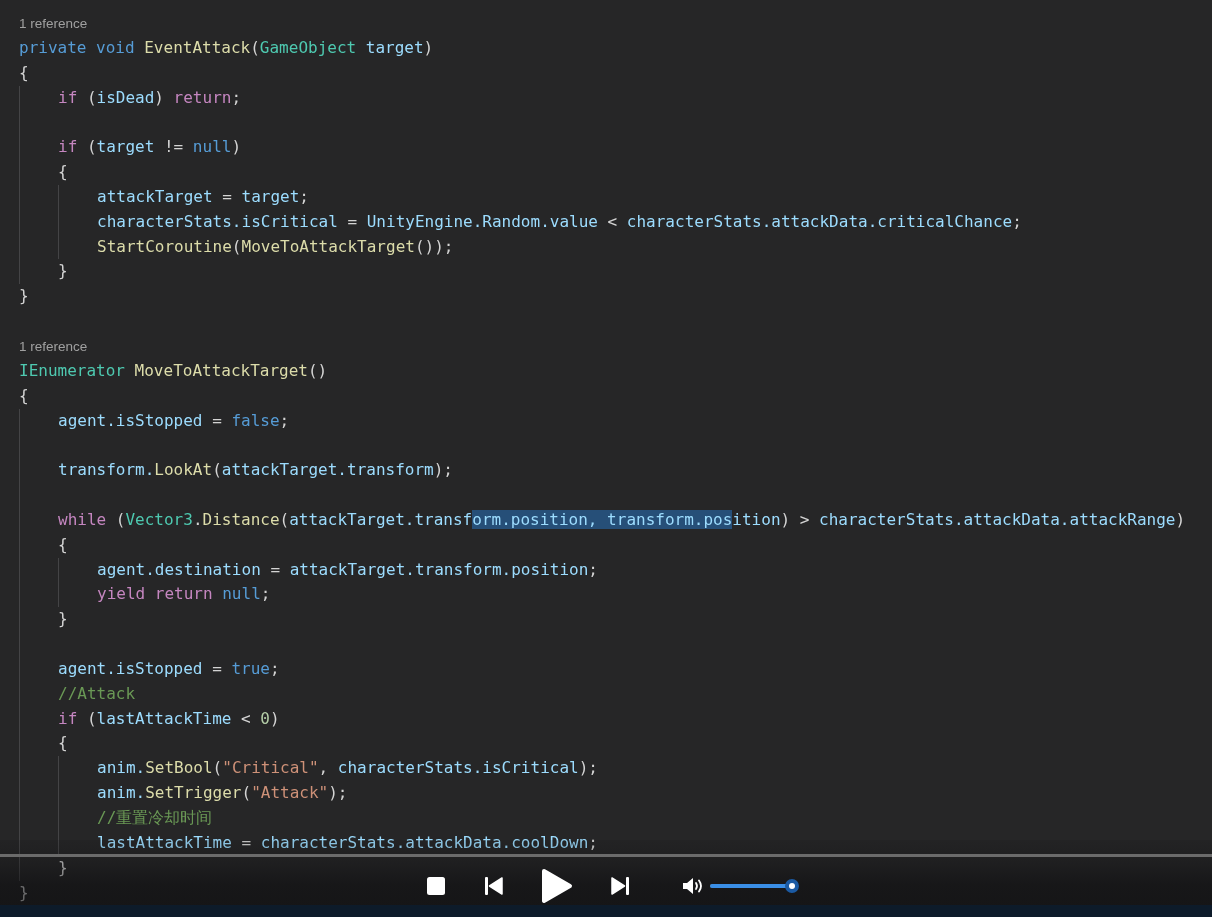 The image size is (1212, 917). What do you see at coordinates (97, 693) in the screenshot?
I see `code-line: //Attack` at bounding box center [97, 693].